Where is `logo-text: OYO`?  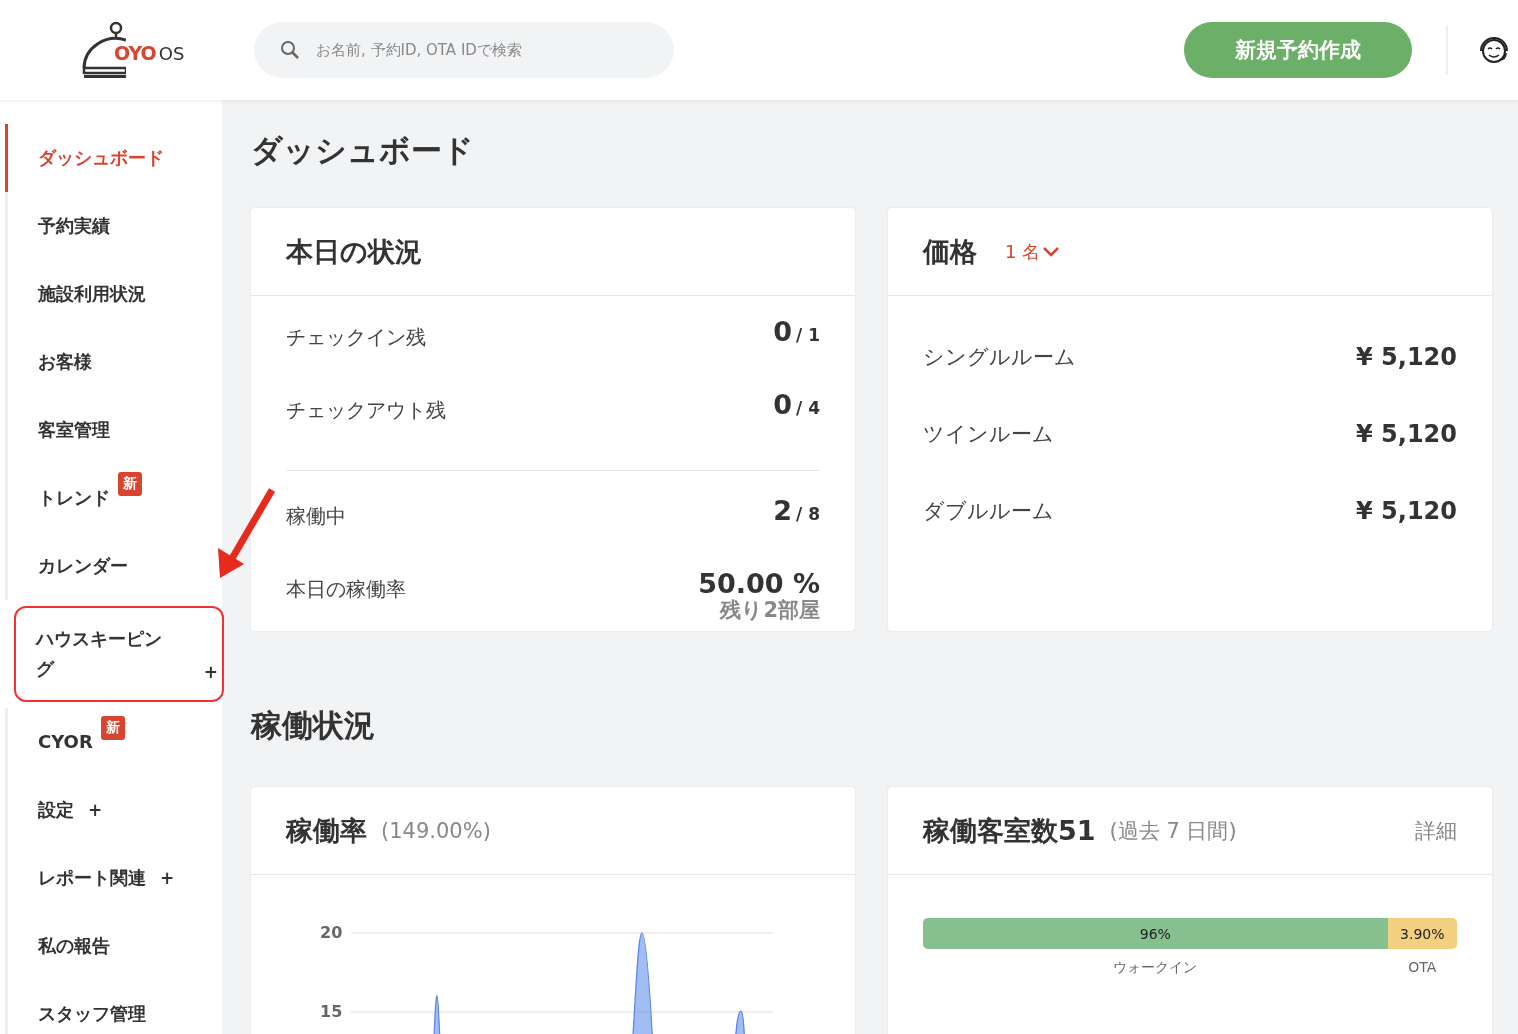 logo-text: OYO is located at coordinates (135, 53).